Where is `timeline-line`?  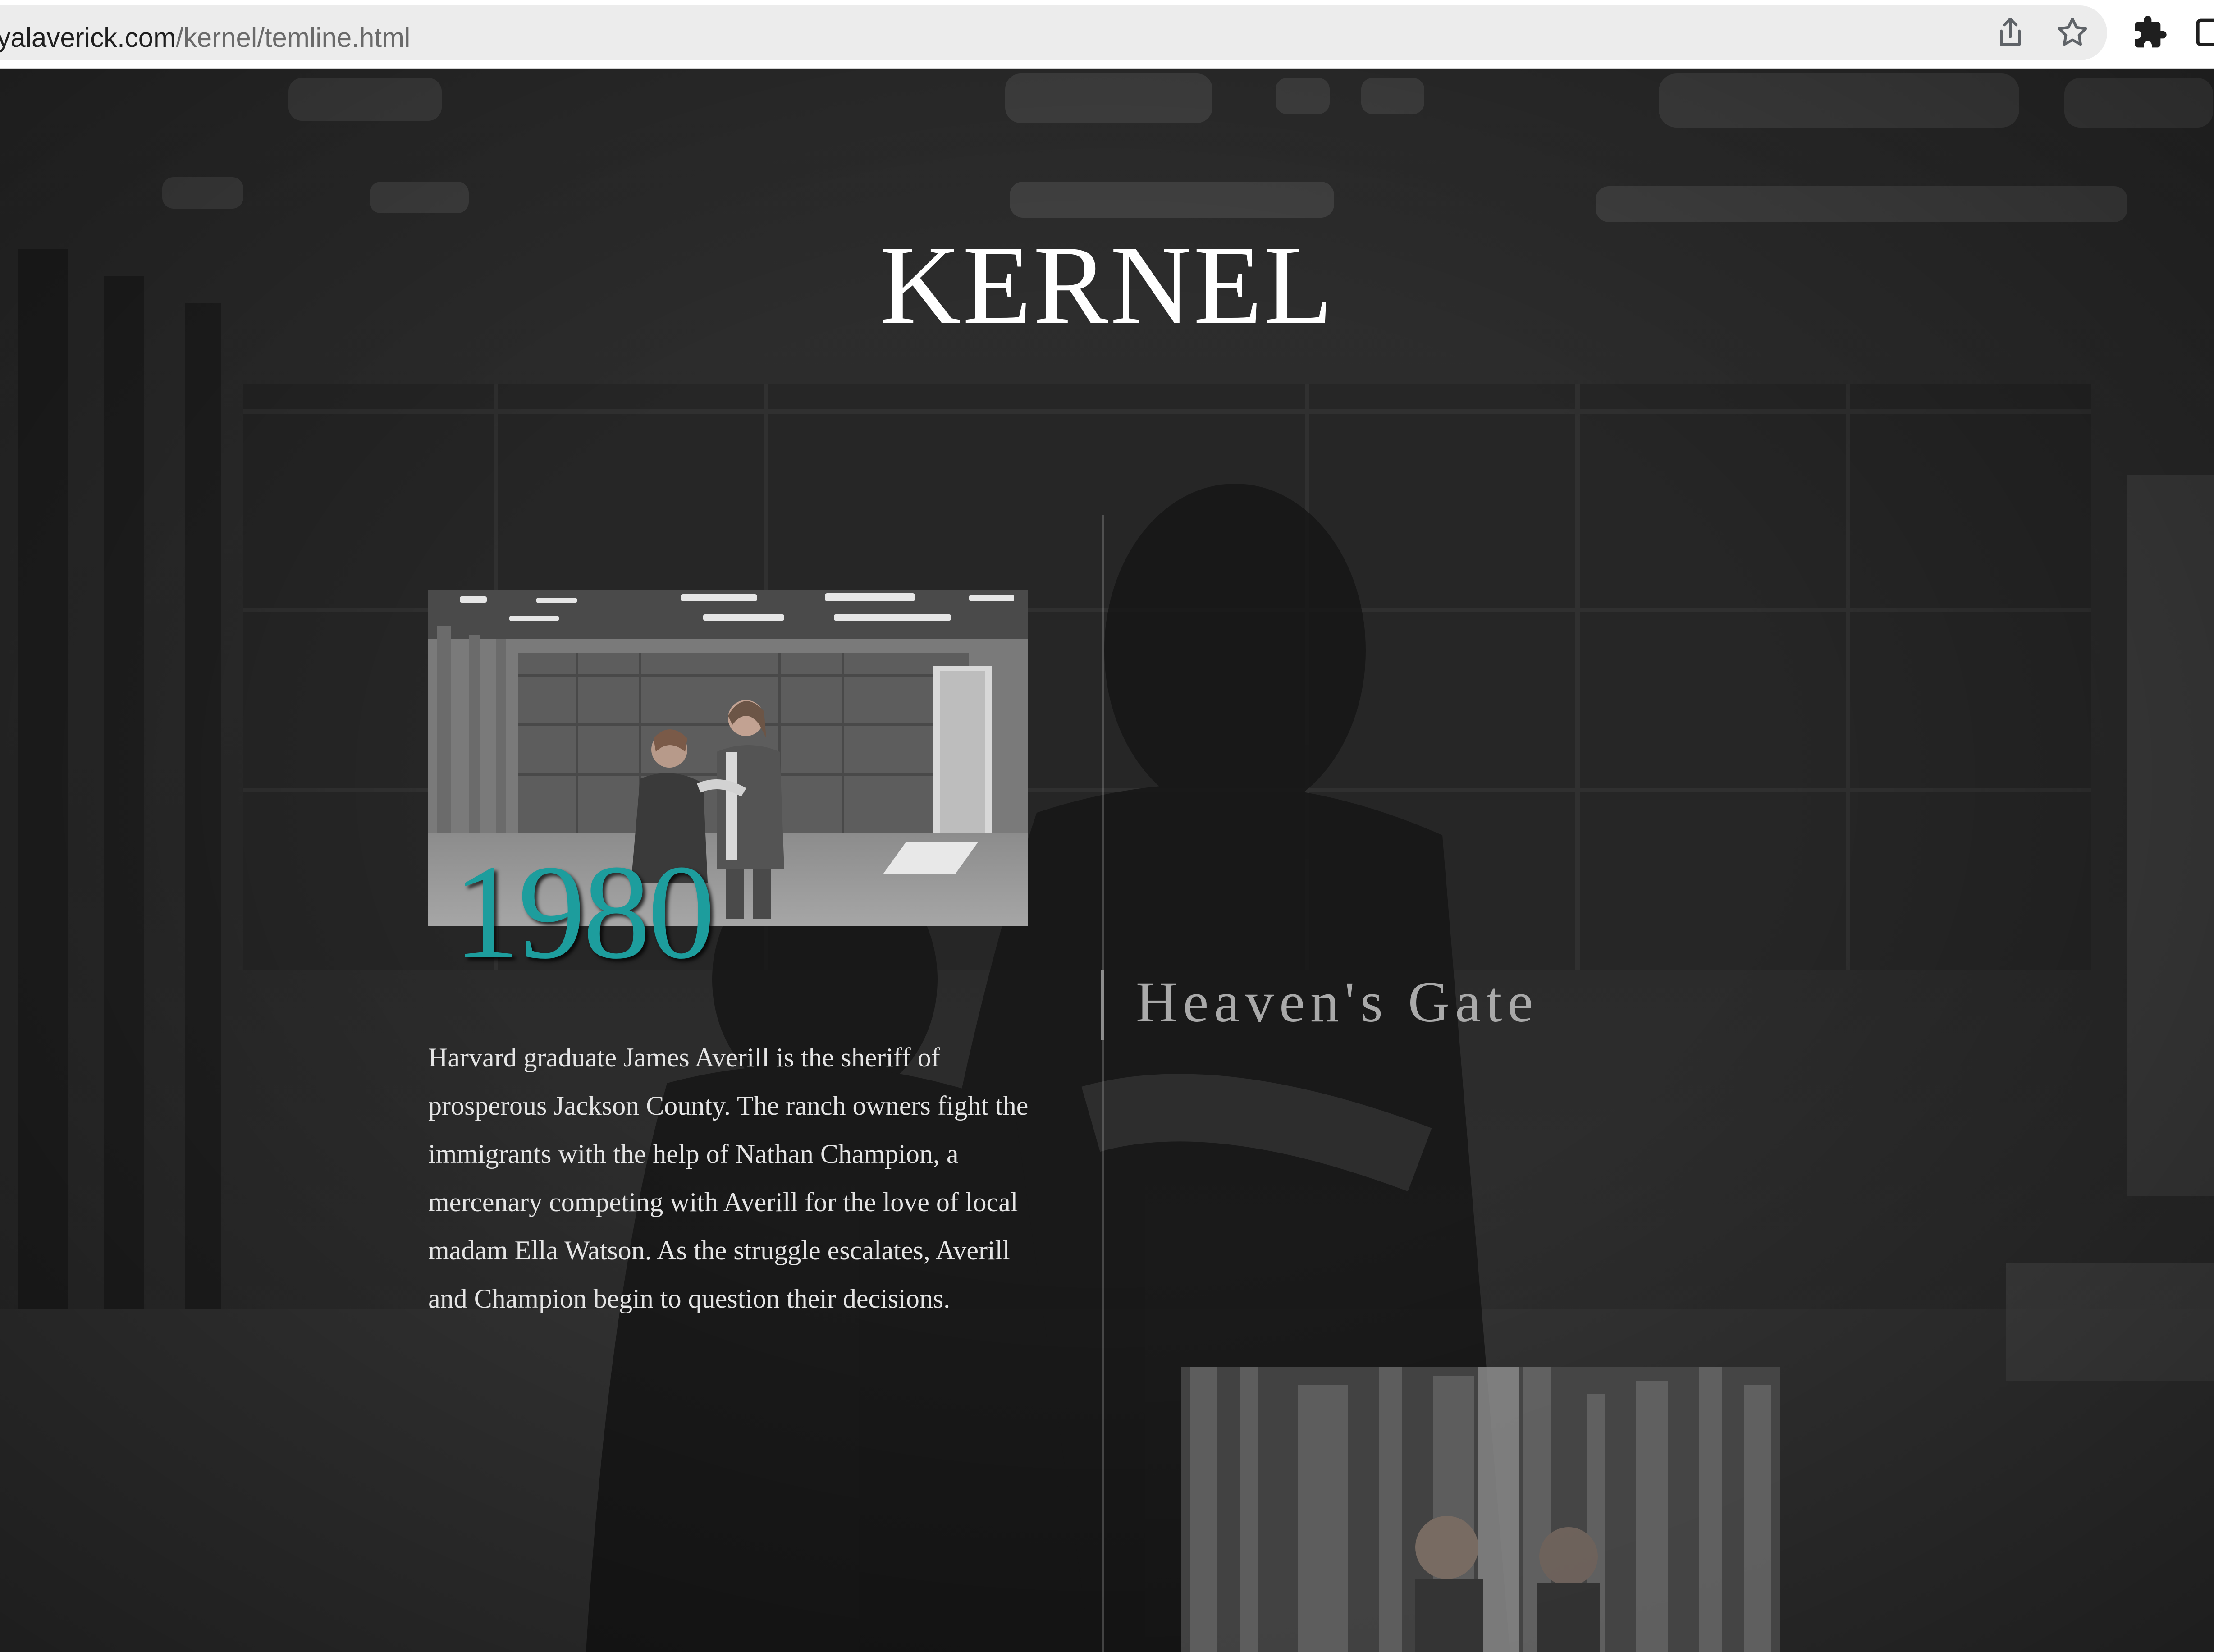
timeline-line is located at coordinates (1103, 1083).